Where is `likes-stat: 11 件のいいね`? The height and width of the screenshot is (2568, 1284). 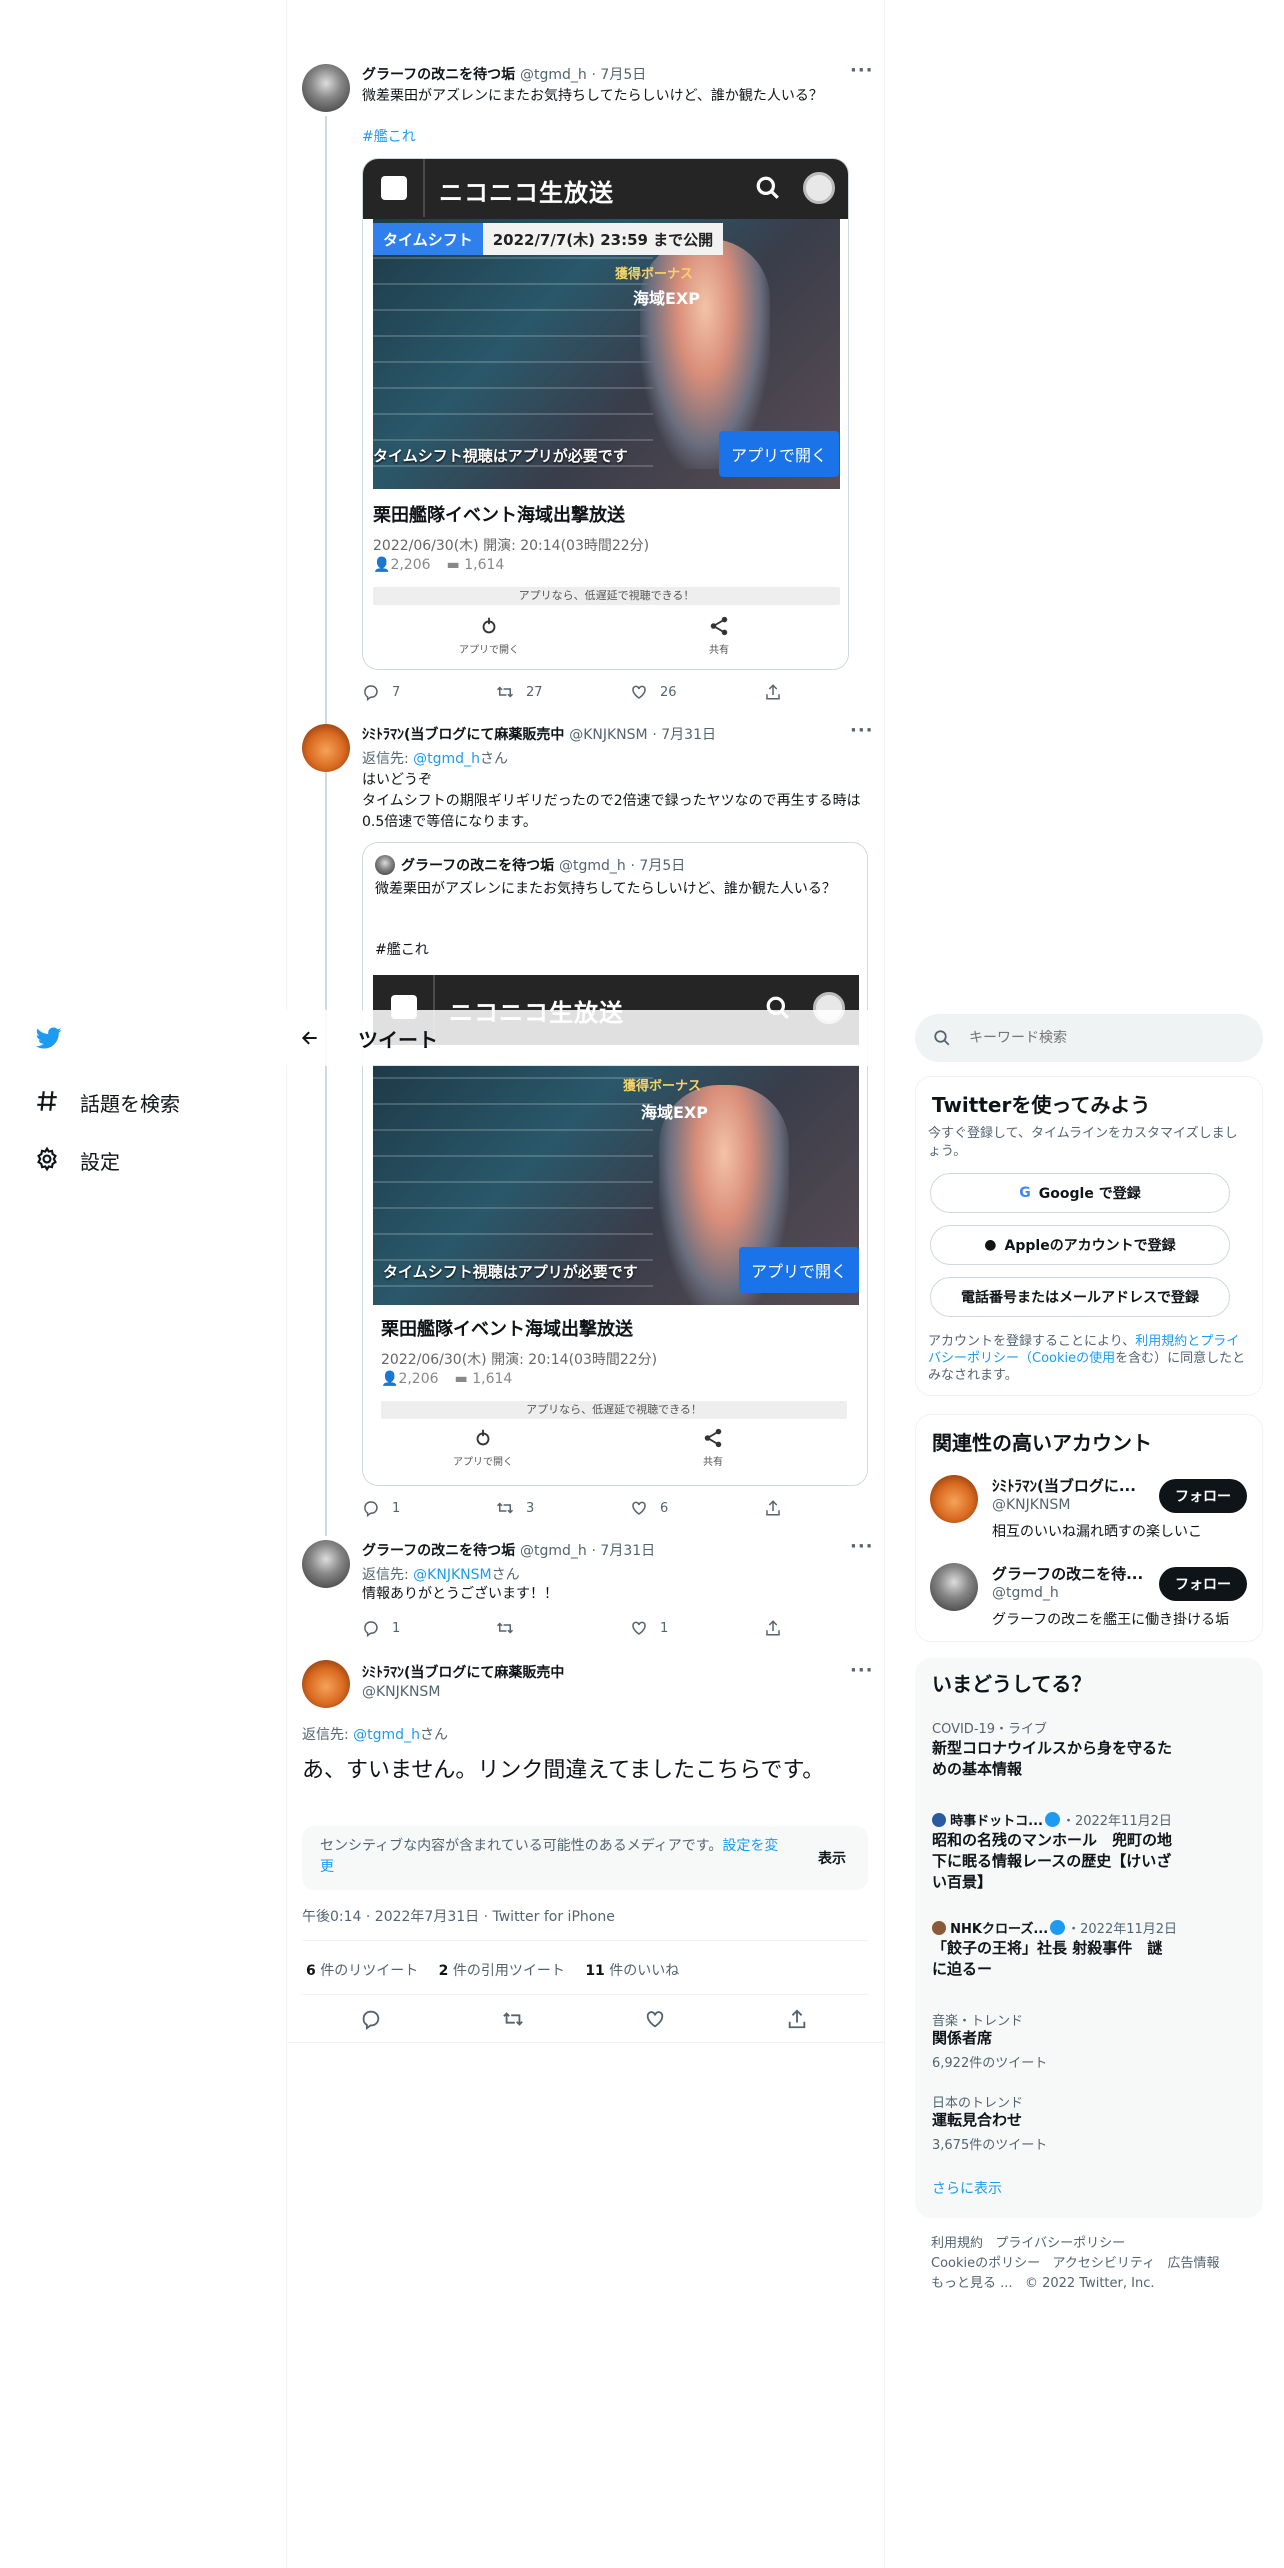
likes-stat: 11 件のいいね is located at coordinates (632, 1971).